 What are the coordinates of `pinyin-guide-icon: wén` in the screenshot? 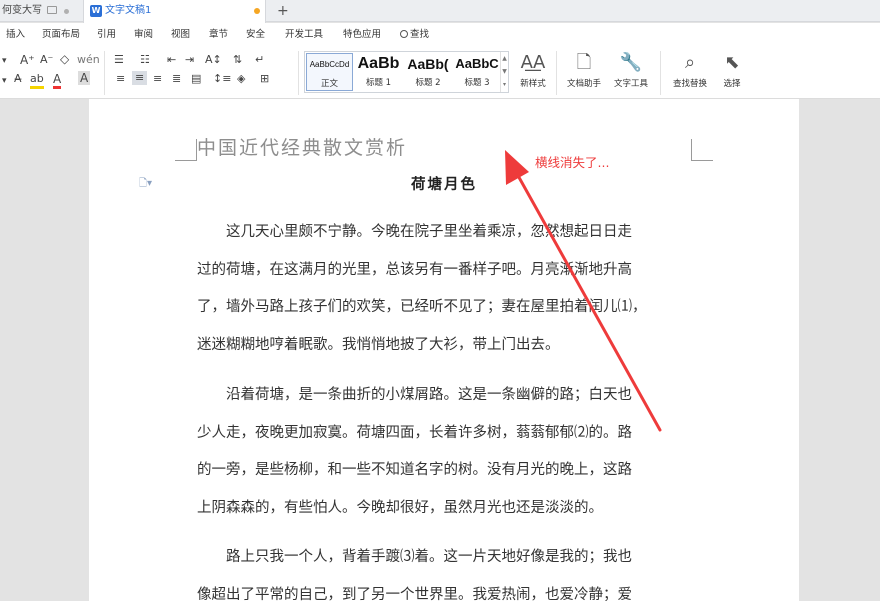 It's located at (88, 60).